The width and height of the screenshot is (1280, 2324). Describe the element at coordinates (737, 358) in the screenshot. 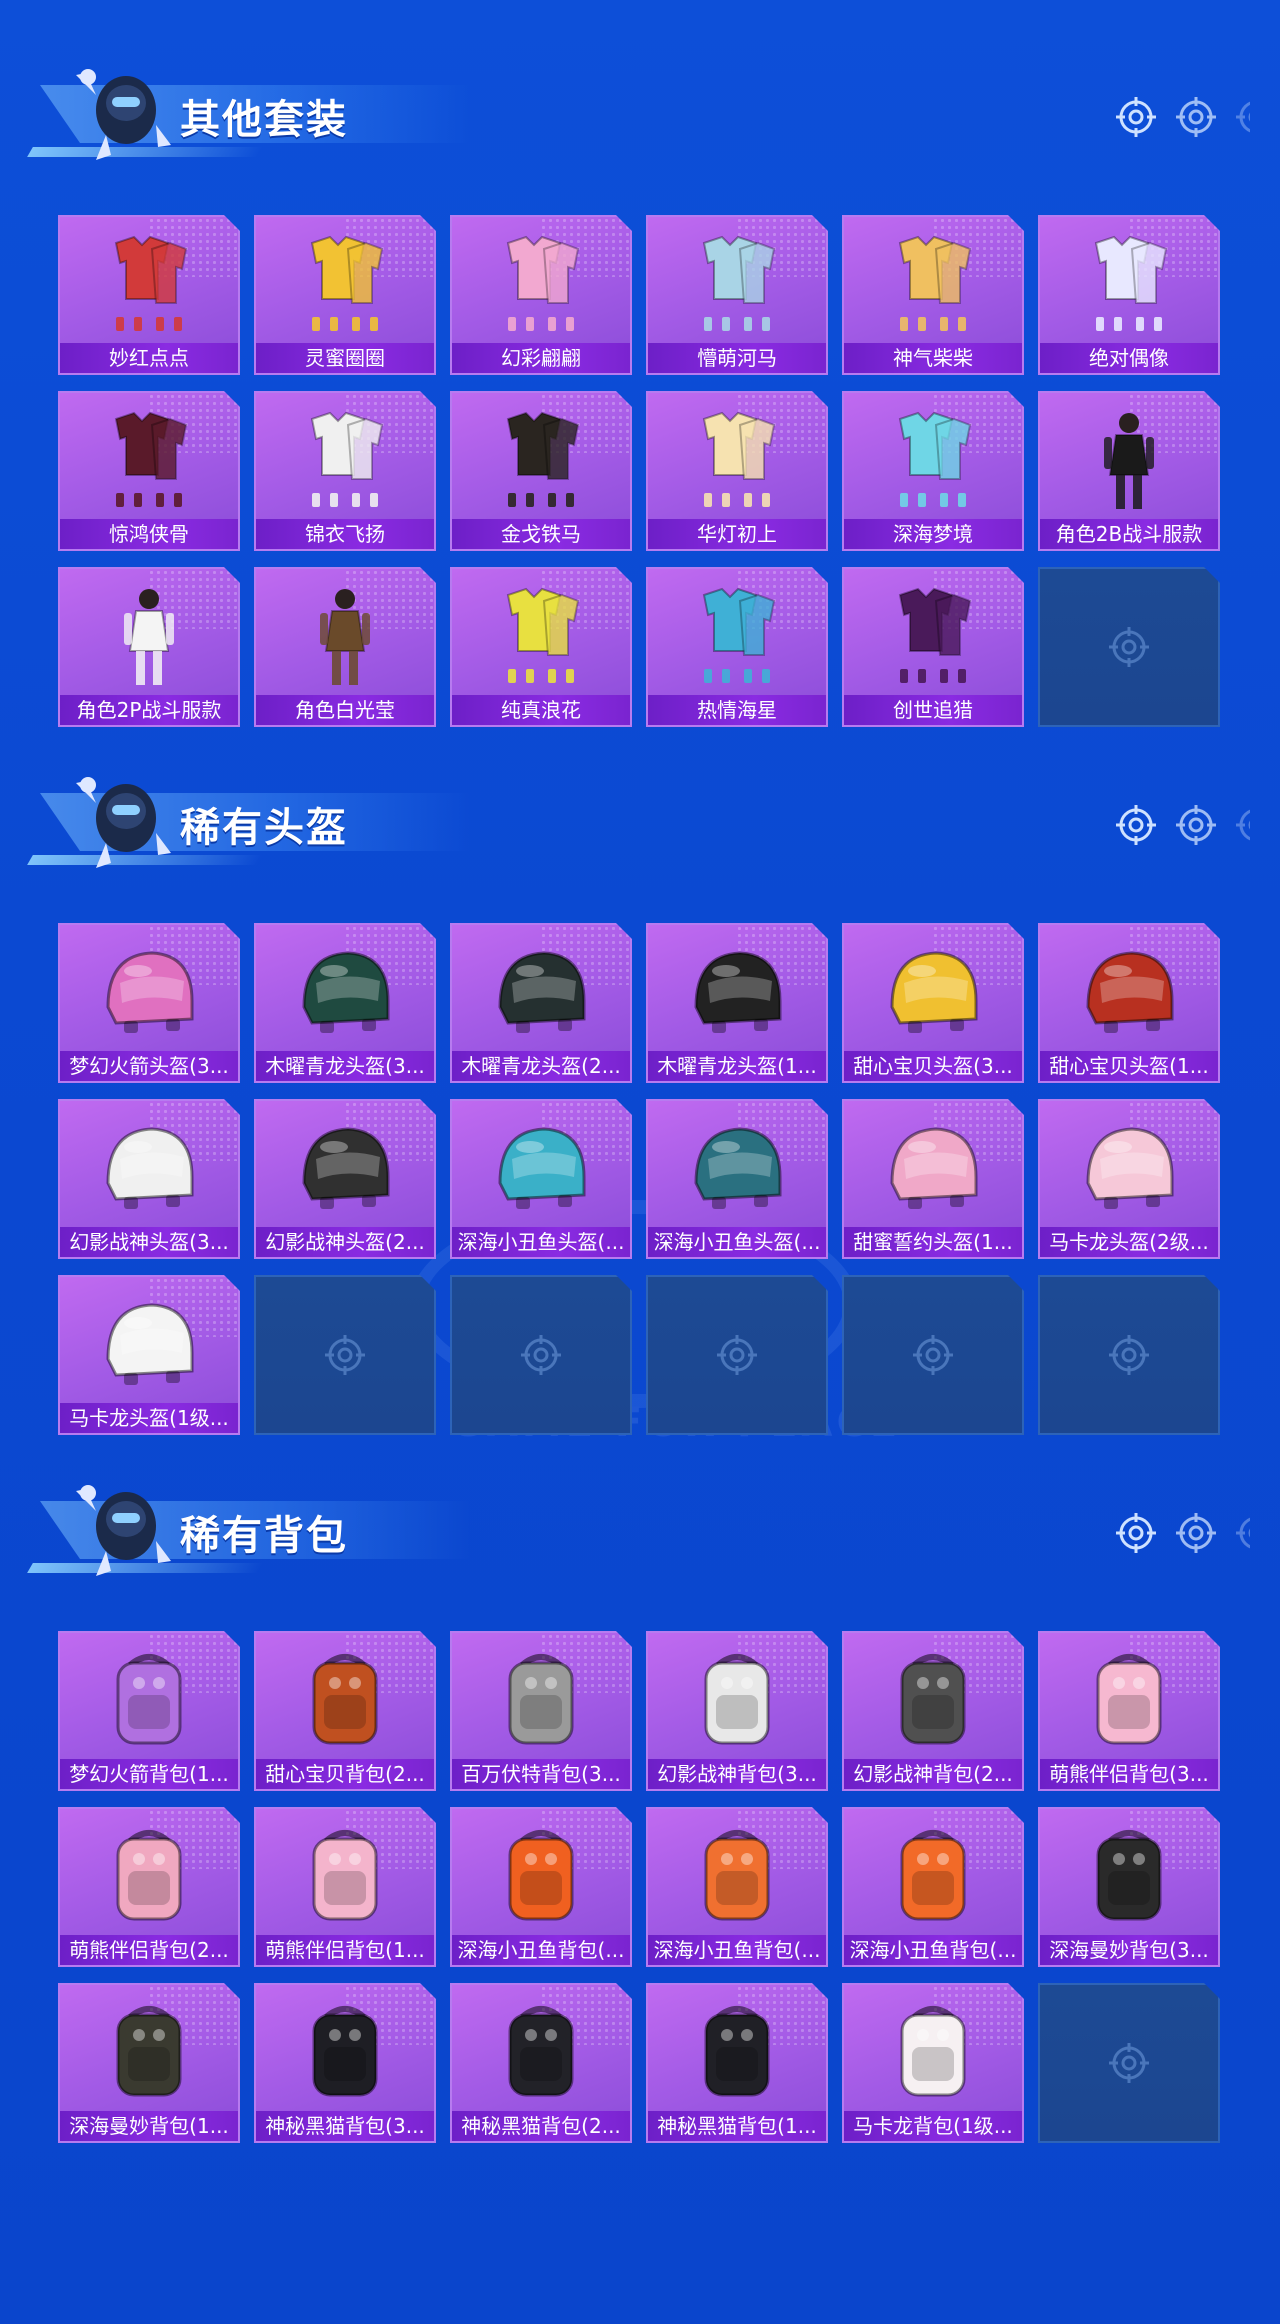

I see `item-label: 懵萌河马` at that location.